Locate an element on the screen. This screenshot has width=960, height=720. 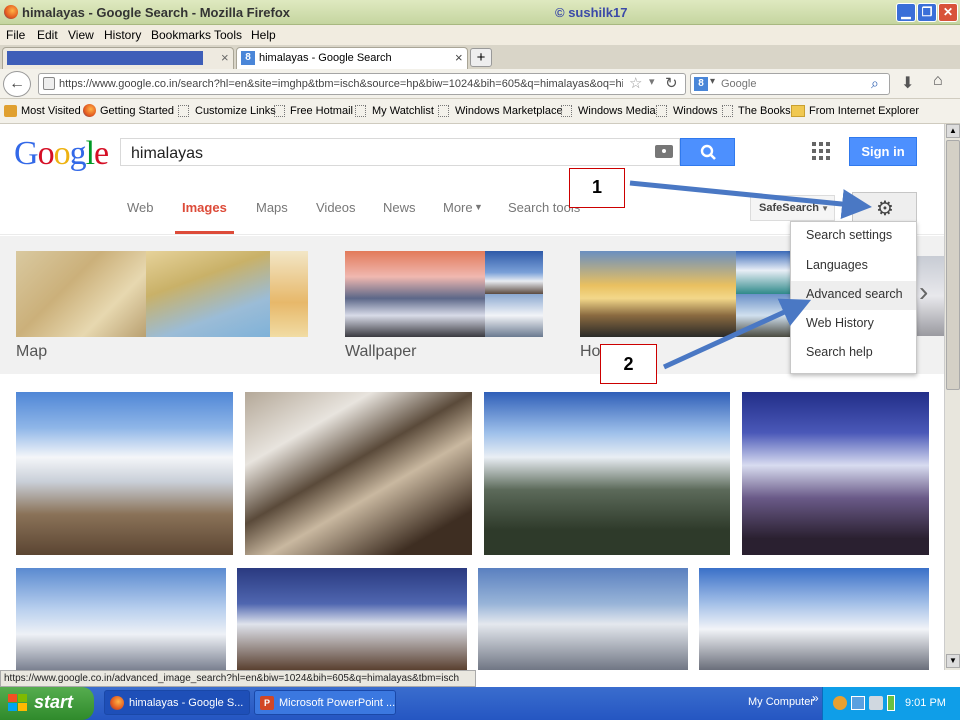
tray-speaker-icon is located at coordinates (876, 703).